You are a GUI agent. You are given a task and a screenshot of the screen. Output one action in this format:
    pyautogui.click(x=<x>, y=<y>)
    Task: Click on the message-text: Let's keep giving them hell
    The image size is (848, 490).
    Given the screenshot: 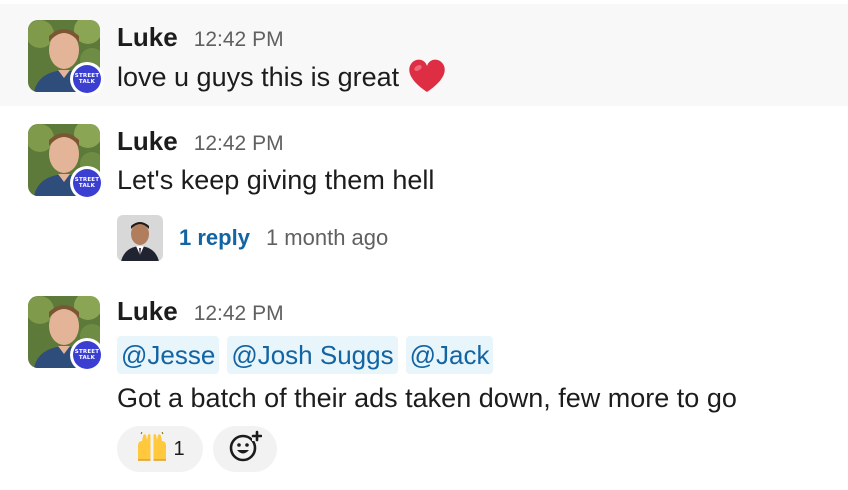 What is the action you would take?
    pyautogui.click(x=276, y=180)
    